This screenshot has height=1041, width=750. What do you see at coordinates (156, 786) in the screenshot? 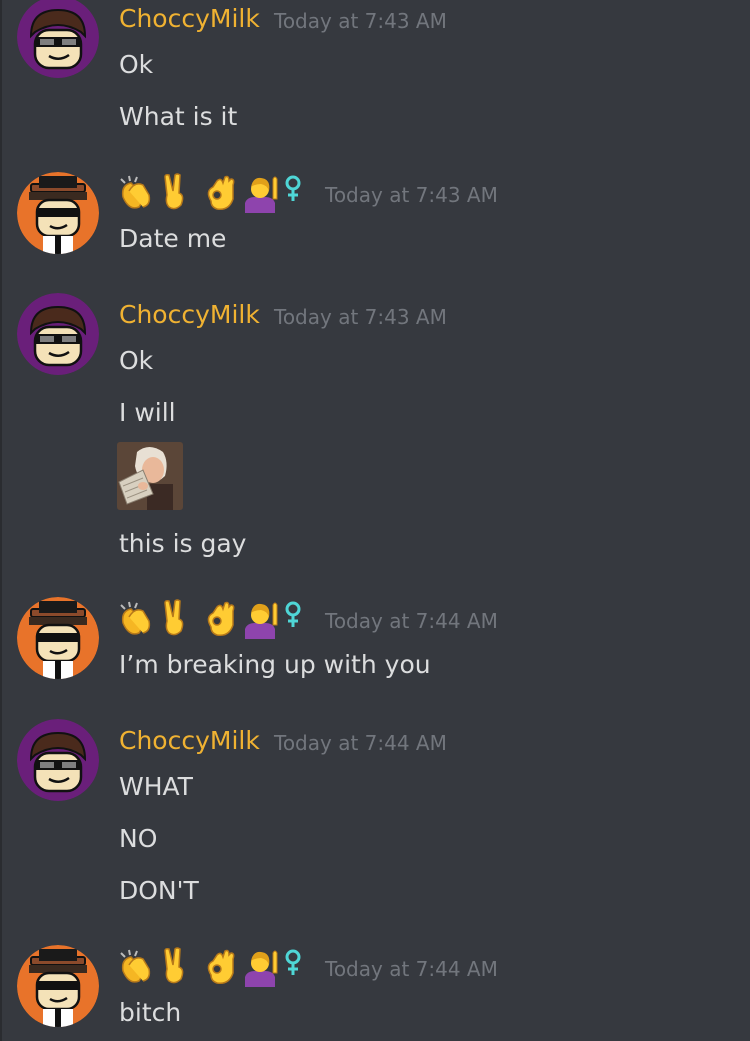
I see `message-text: WHAT` at bounding box center [156, 786].